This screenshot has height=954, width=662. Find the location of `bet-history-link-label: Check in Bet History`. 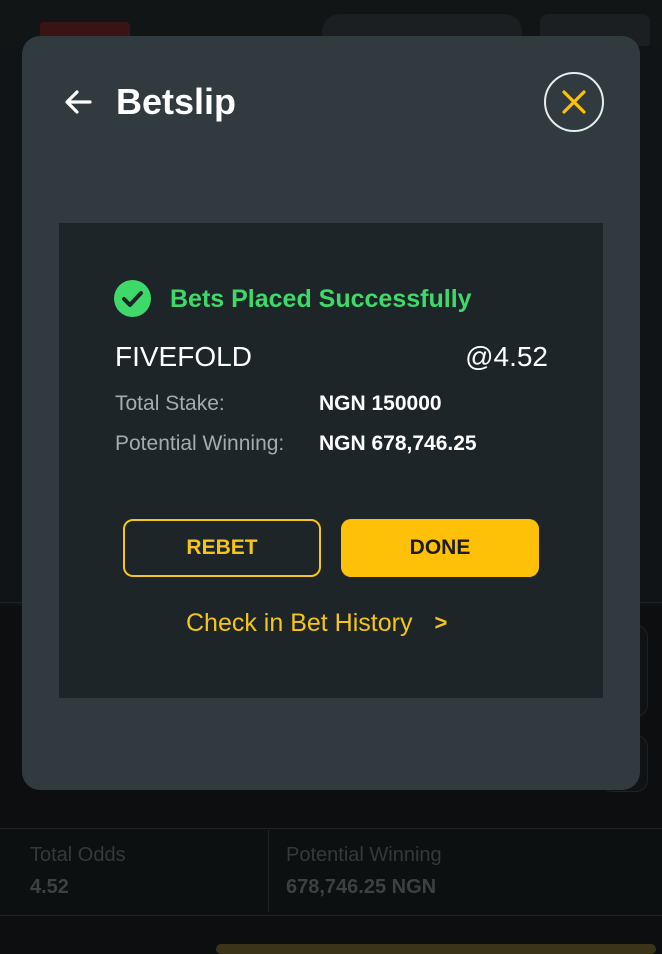

bet-history-link-label: Check in Bet History is located at coordinates (299, 622).